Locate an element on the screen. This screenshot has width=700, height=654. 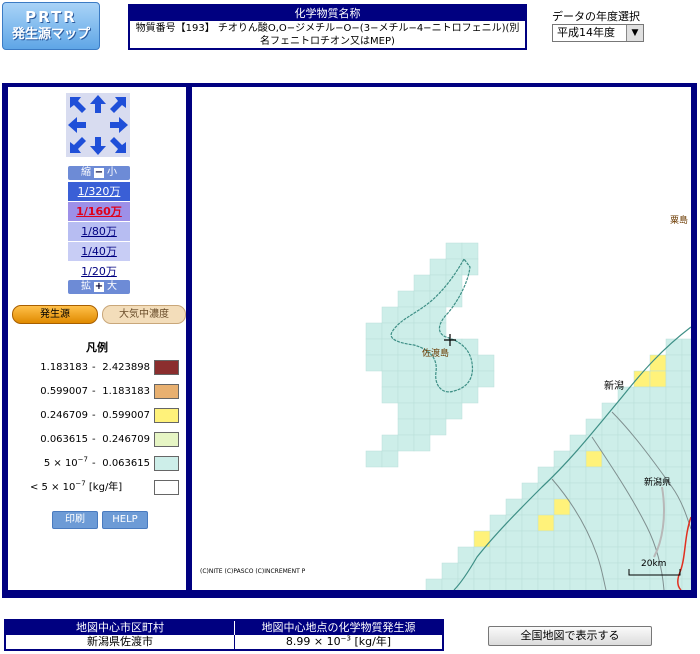
legend-row: 0.599007-1.183183 is located at coordinates (97, 392).